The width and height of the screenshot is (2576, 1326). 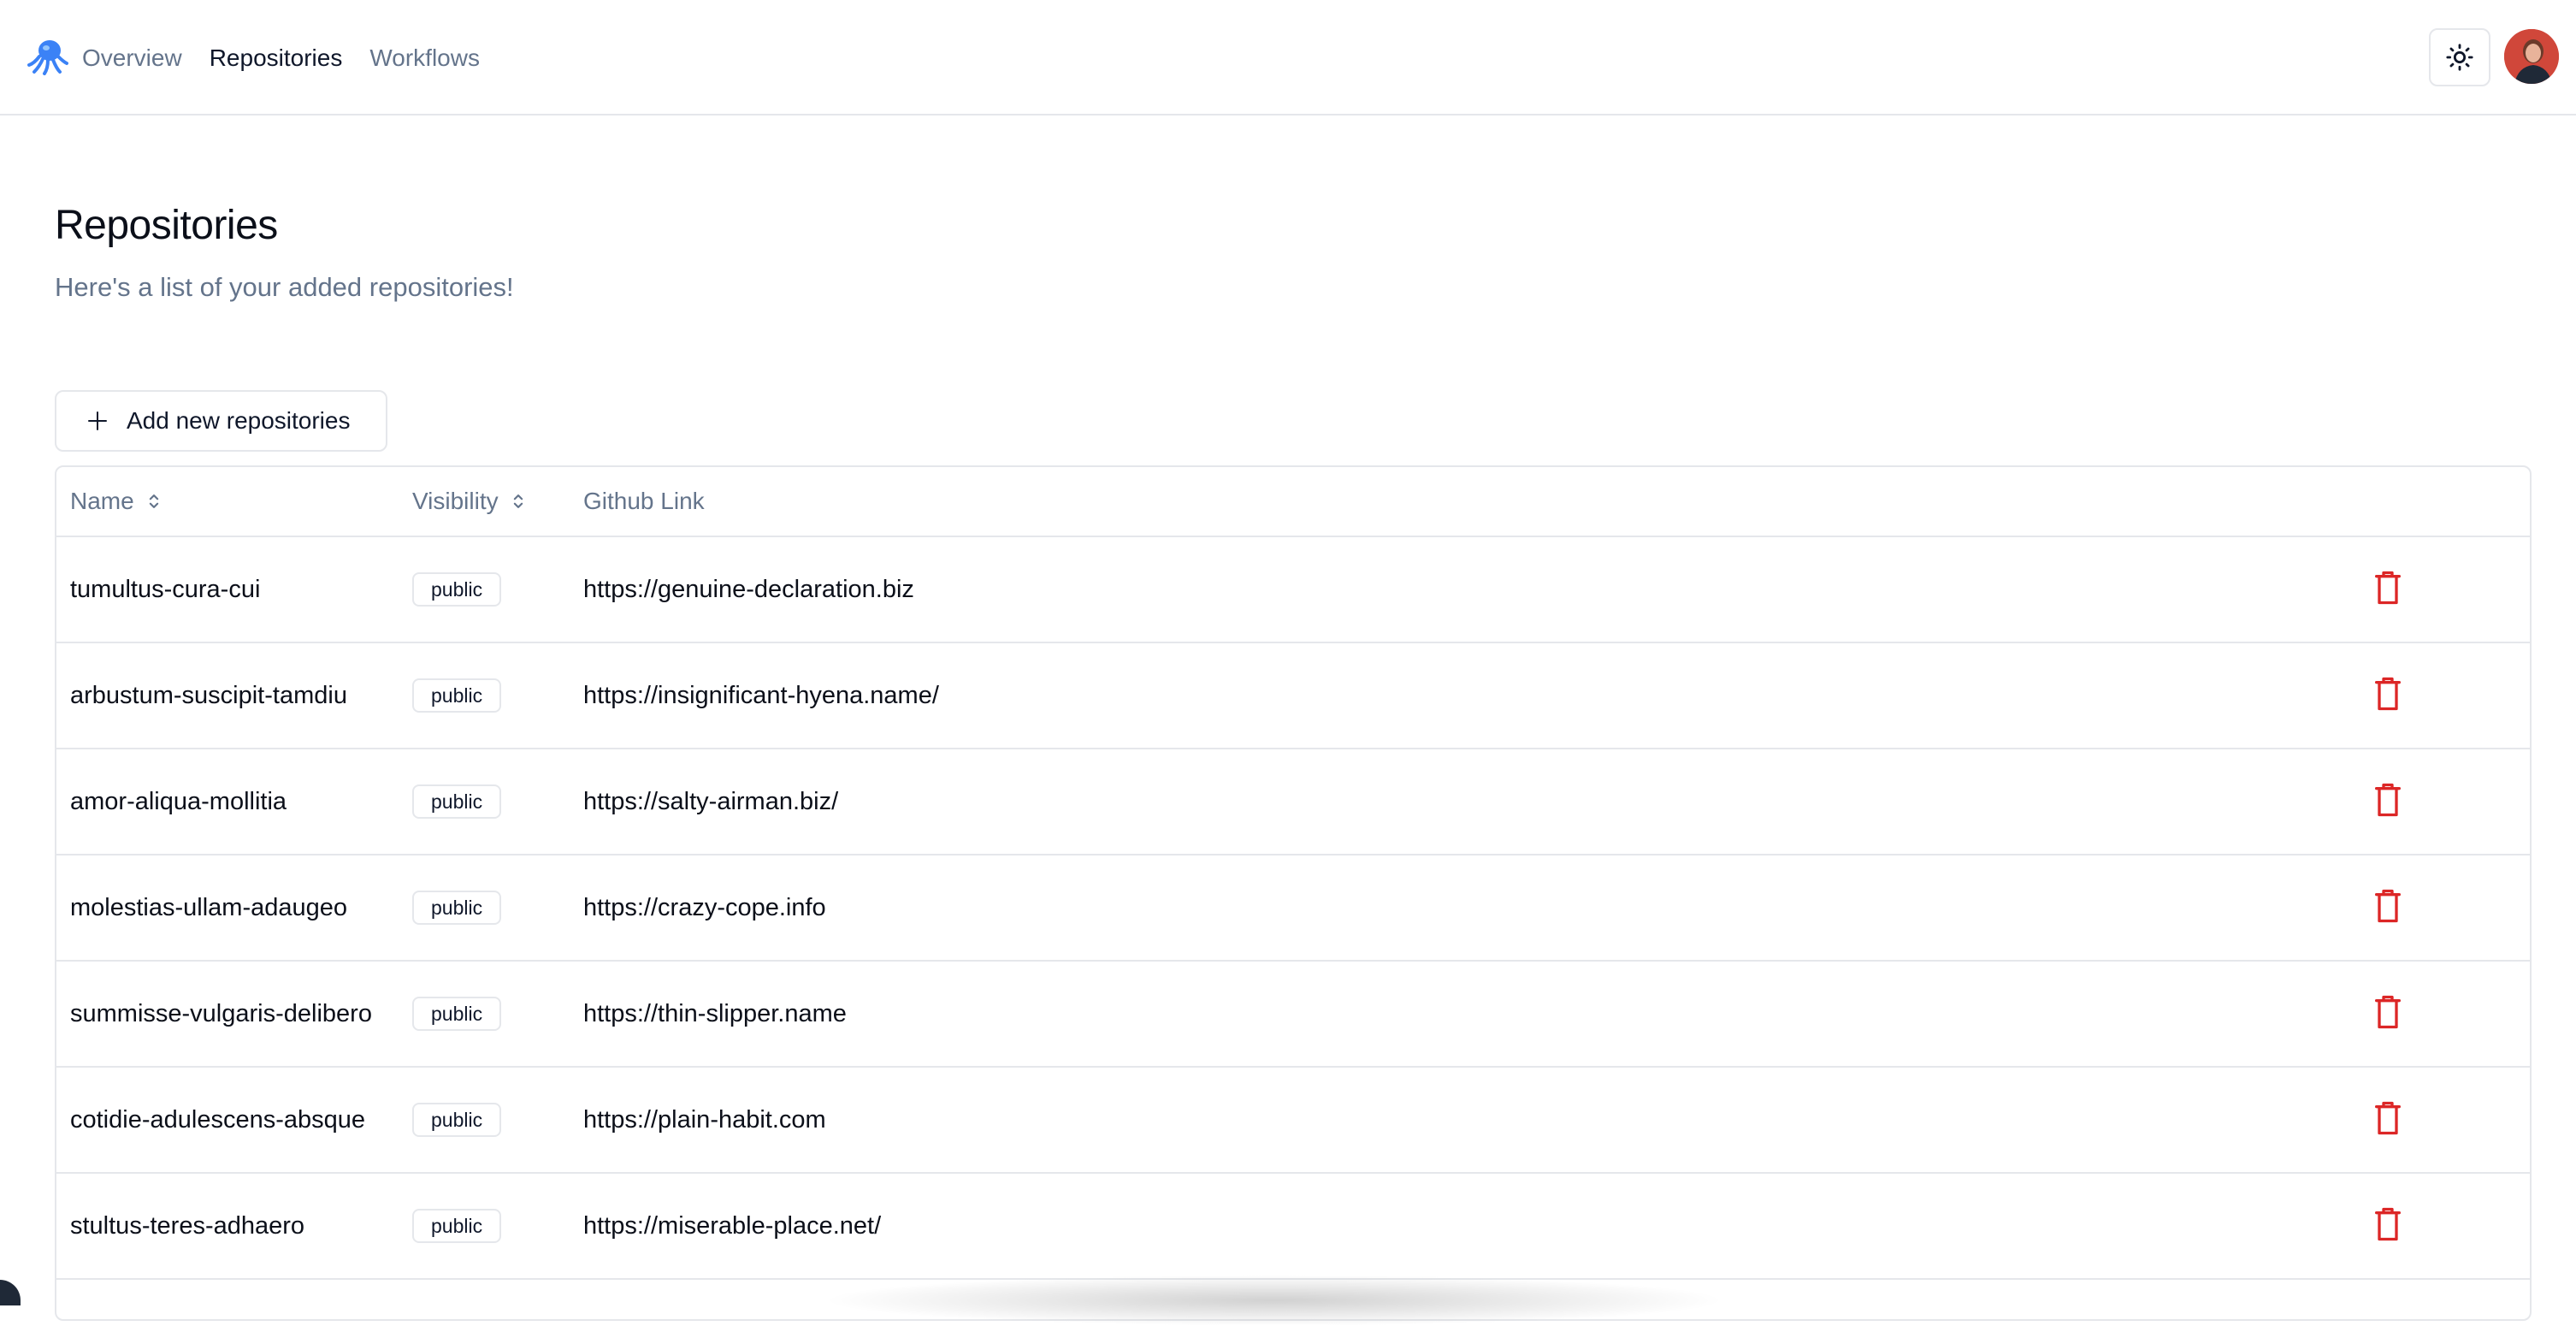 I want to click on window-corner, so click(x=10, y=1293).